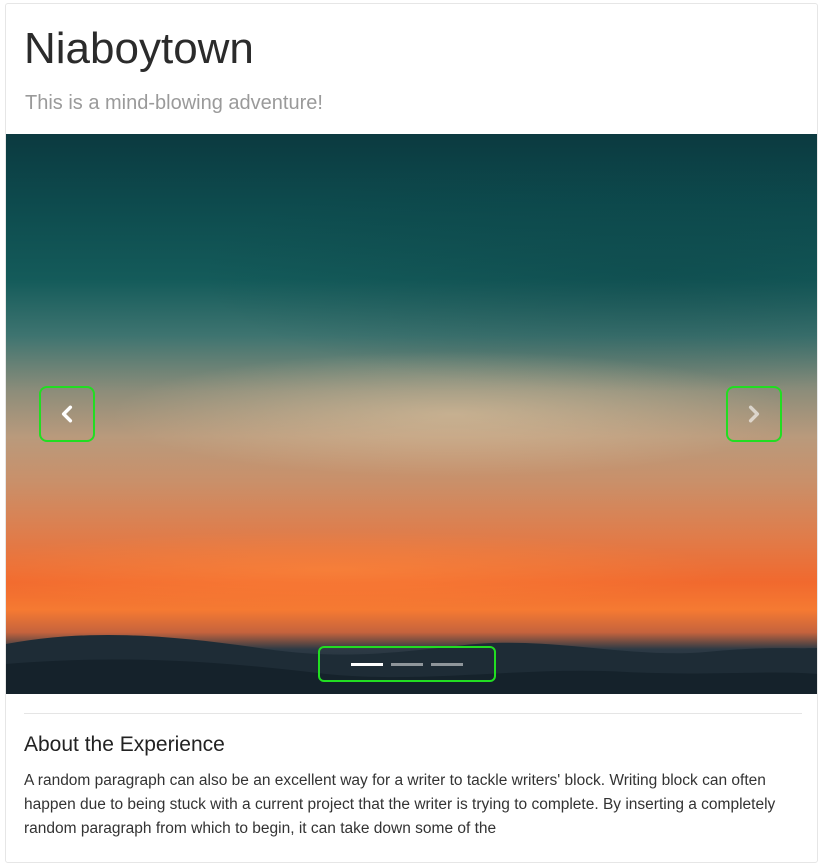 This screenshot has width=821, height=863. Describe the element at coordinates (124, 744) in the screenshot. I see `section-heading: About the Experience` at that location.